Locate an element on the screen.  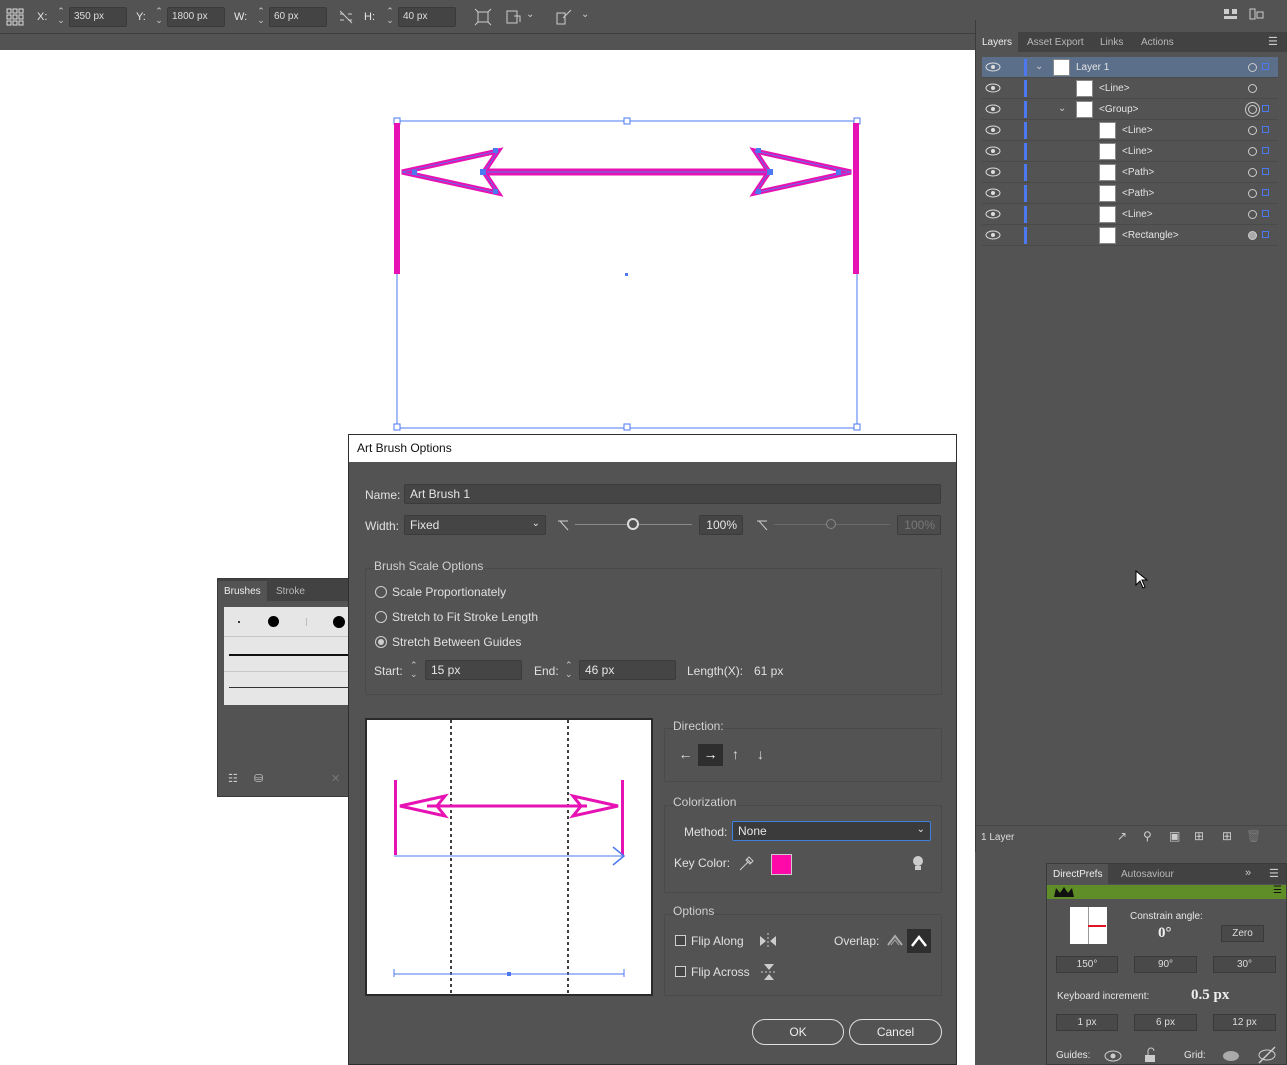
recolor-icon is located at coordinates (564, 17).